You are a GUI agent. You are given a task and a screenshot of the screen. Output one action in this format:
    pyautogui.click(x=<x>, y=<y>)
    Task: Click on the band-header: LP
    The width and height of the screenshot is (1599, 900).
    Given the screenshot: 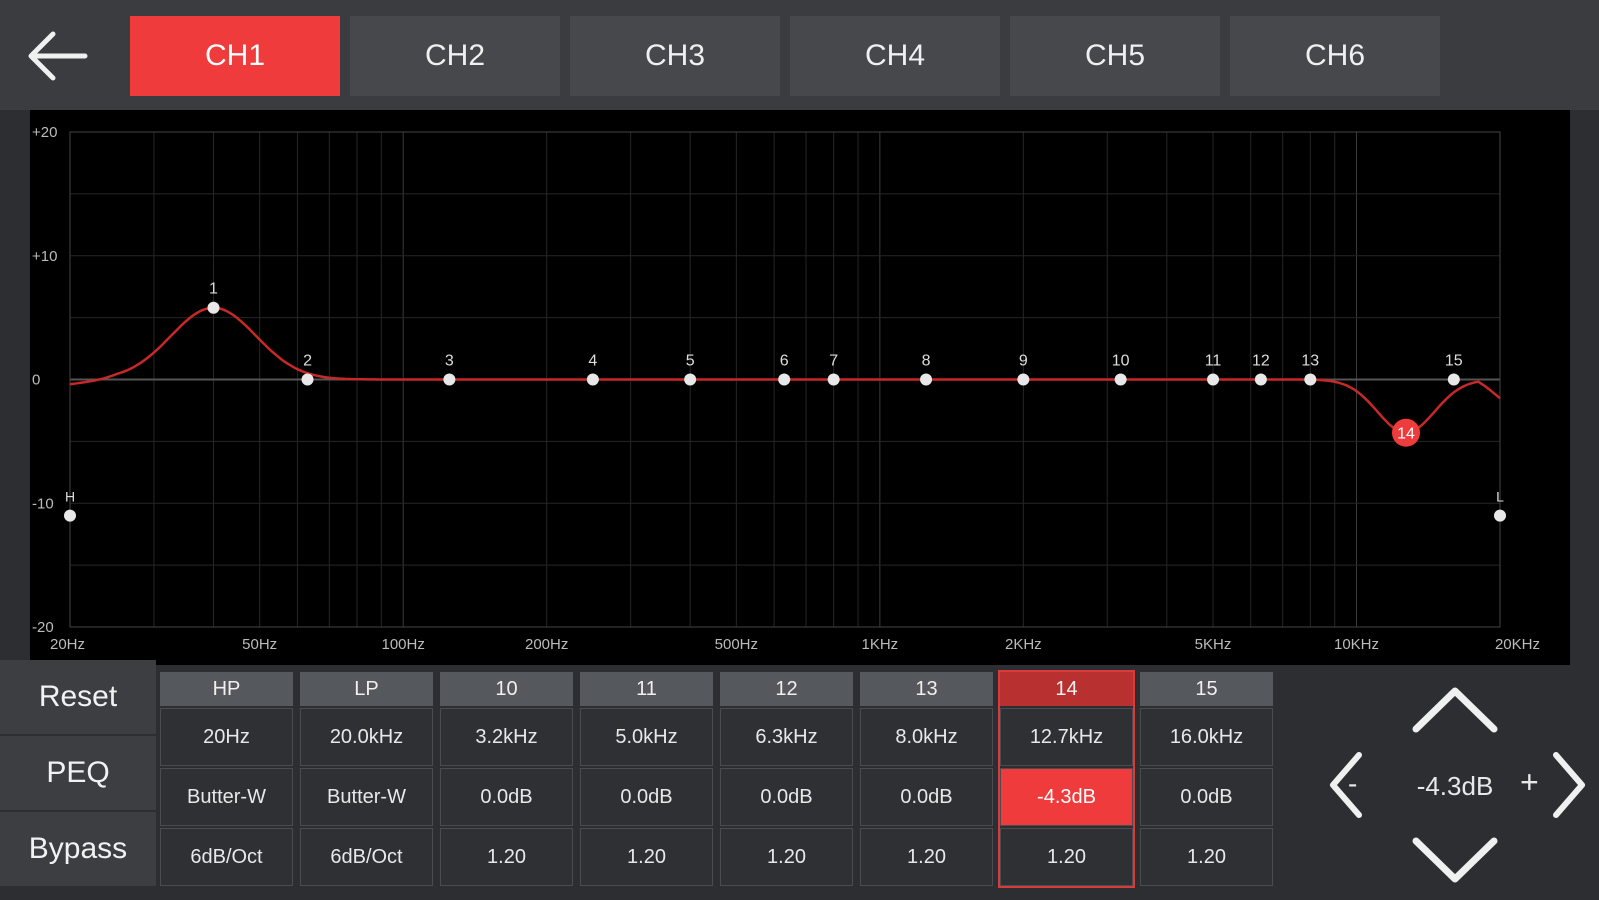 What is the action you would take?
    pyautogui.click(x=366, y=689)
    